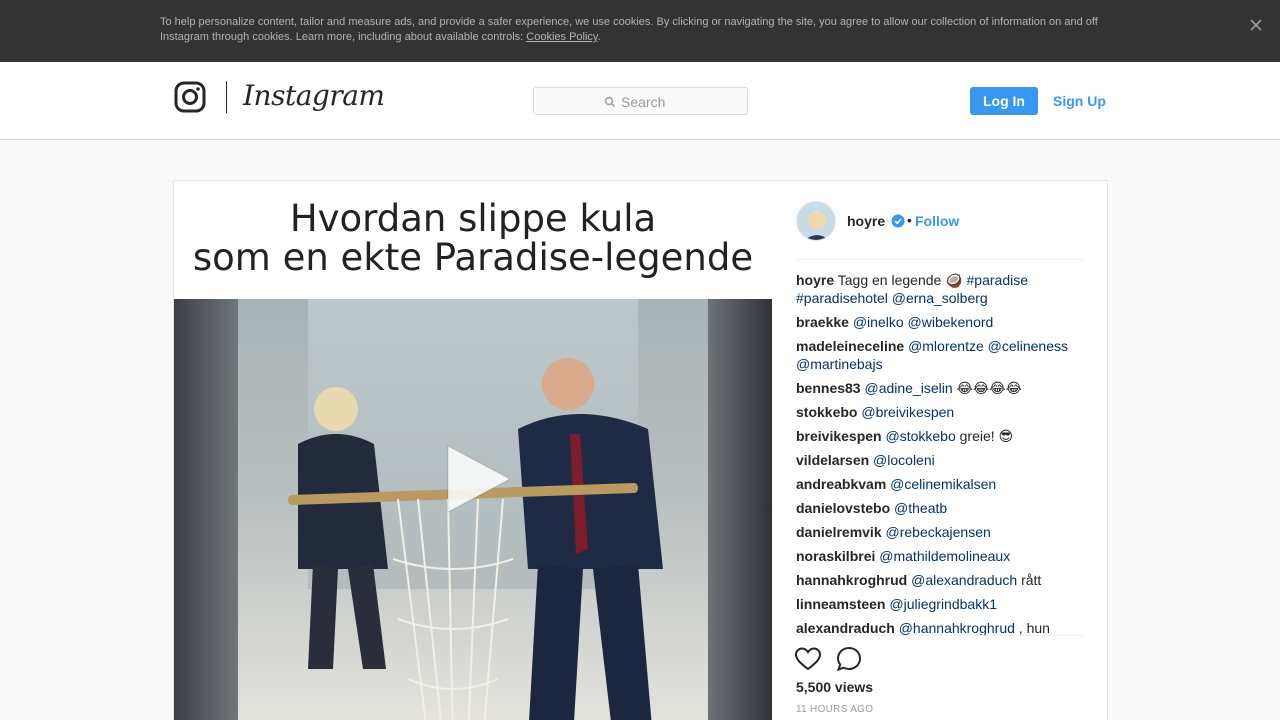 This screenshot has width=1280, height=720. Describe the element at coordinates (939, 460) in the screenshot. I see `comment-item: vildelarsen @locoleni` at that location.